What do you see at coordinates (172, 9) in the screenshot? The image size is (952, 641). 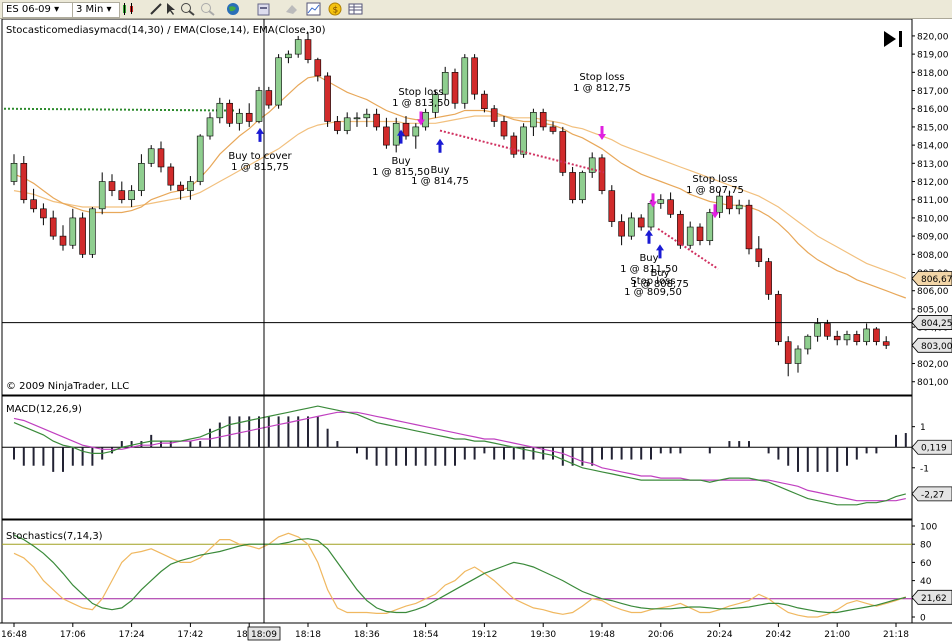 I see `cursor-icon` at bounding box center [172, 9].